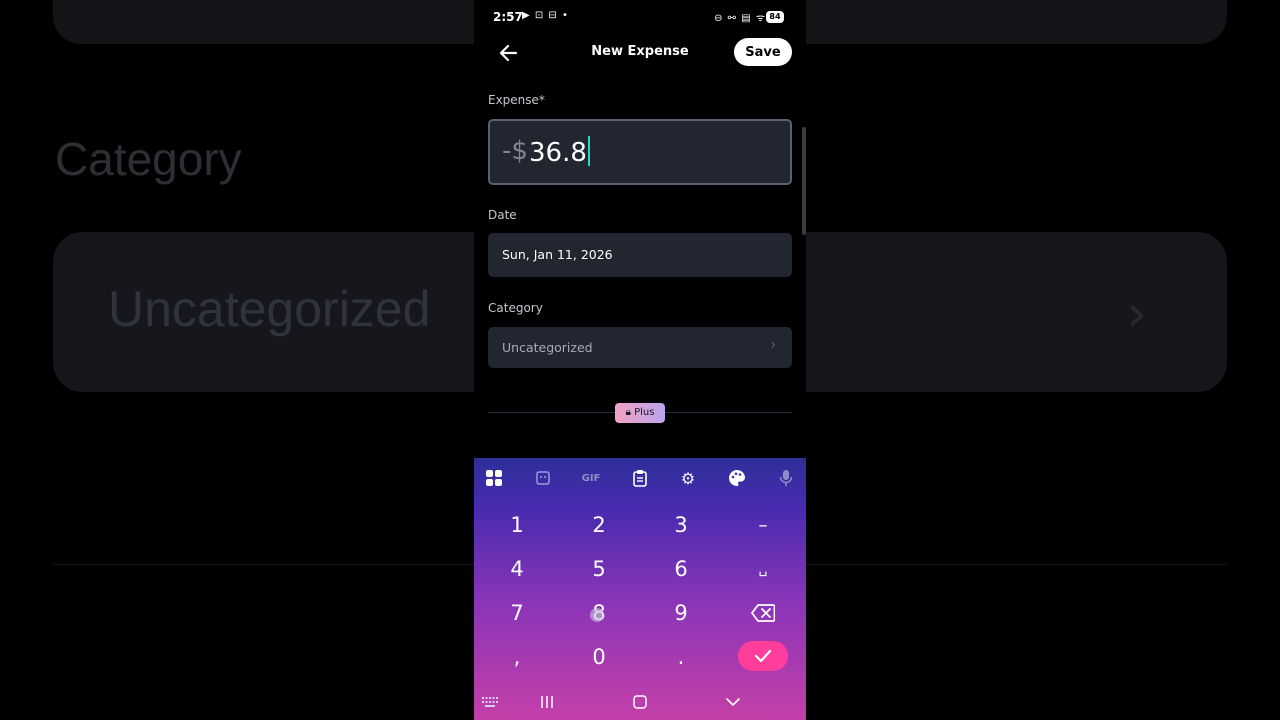  Describe the element at coordinates (269, 309) in the screenshot. I see `background-category-value: Uncategorized` at that location.